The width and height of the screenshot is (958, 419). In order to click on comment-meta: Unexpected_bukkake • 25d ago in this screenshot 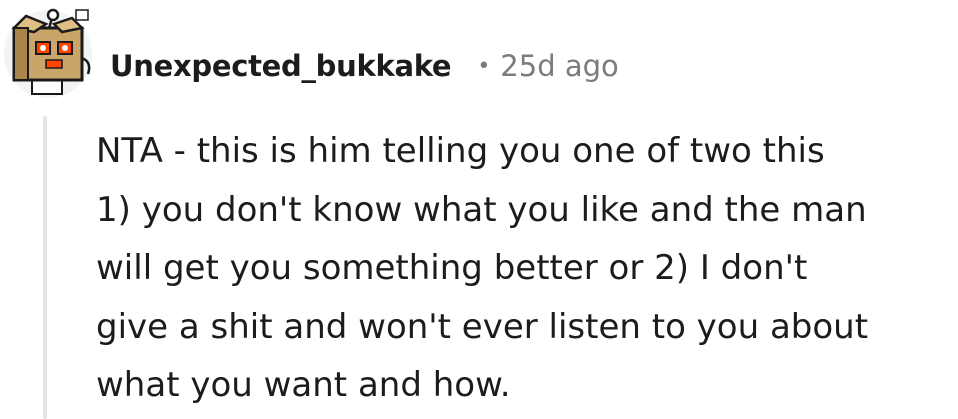, I will do `click(364, 66)`.